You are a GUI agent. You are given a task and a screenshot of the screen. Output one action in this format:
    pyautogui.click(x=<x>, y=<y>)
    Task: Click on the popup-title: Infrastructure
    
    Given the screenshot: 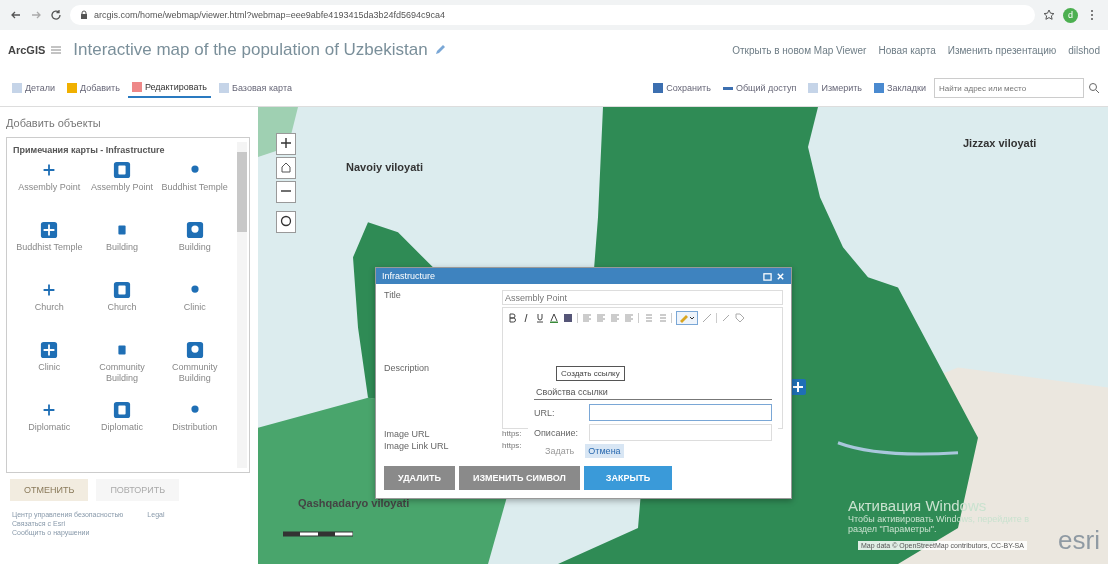 What is the action you would take?
    pyautogui.click(x=409, y=276)
    